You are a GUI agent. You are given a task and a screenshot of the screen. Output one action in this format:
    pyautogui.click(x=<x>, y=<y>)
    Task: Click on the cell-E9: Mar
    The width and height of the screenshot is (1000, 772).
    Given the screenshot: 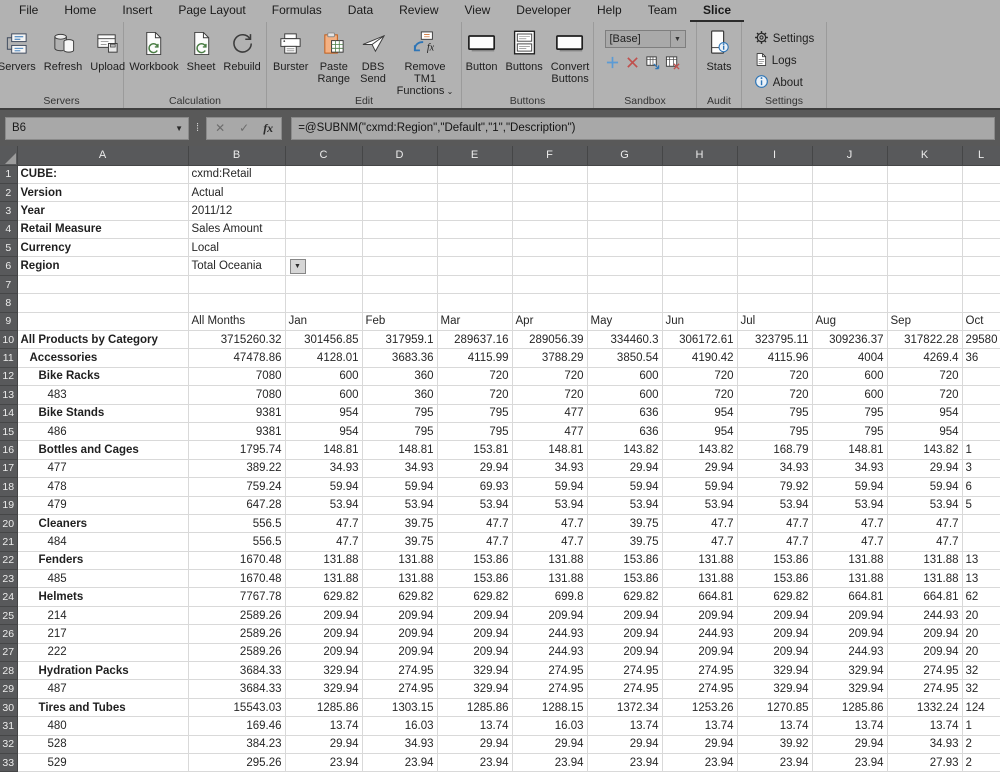 What is the action you would take?
    pyautogui.click(x=475, y=322)
    